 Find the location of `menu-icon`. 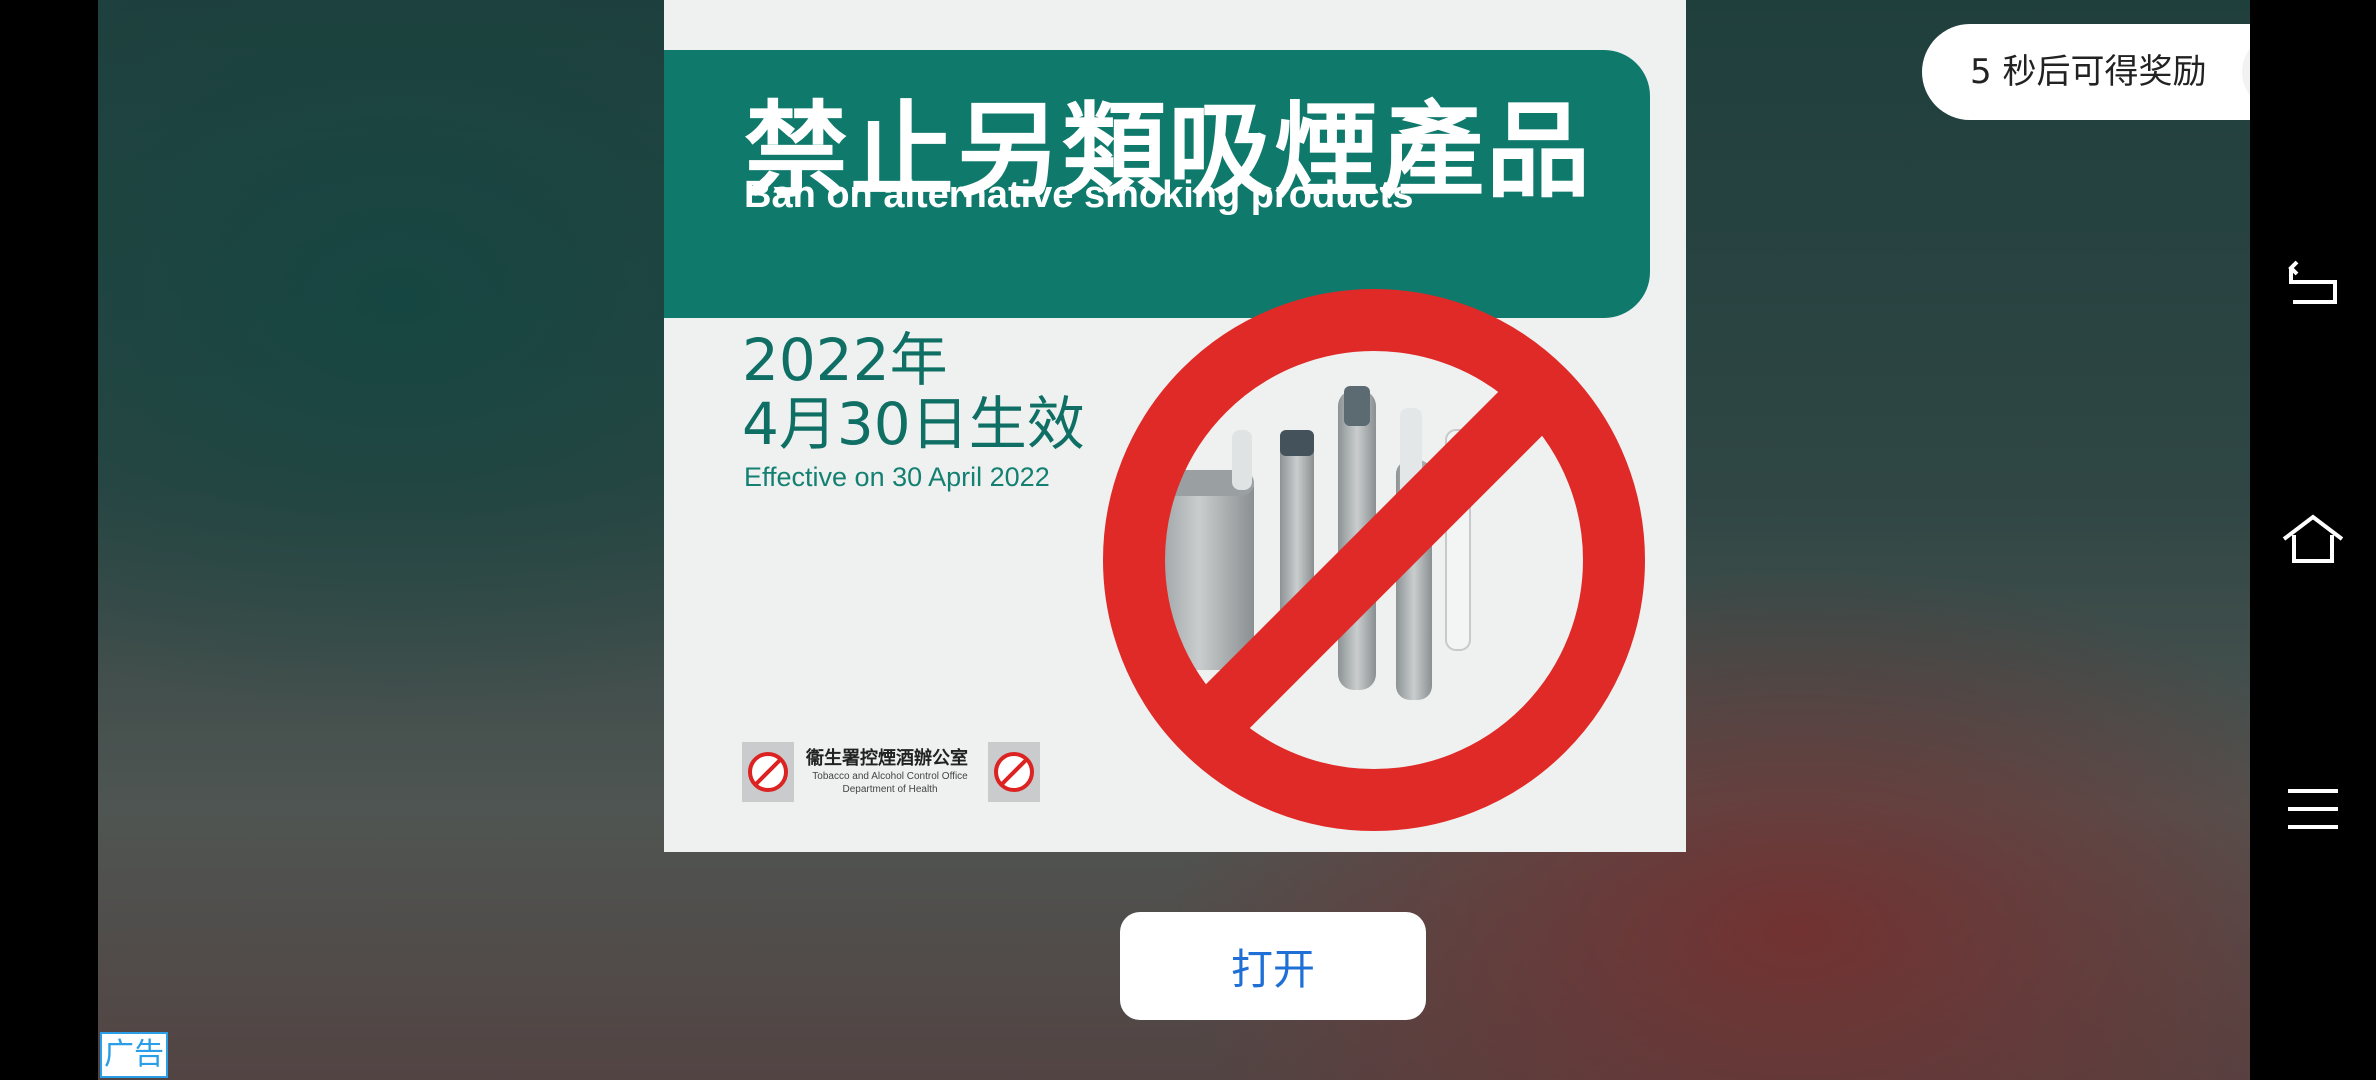

menu-icon is located at coordinates (2313, 809).